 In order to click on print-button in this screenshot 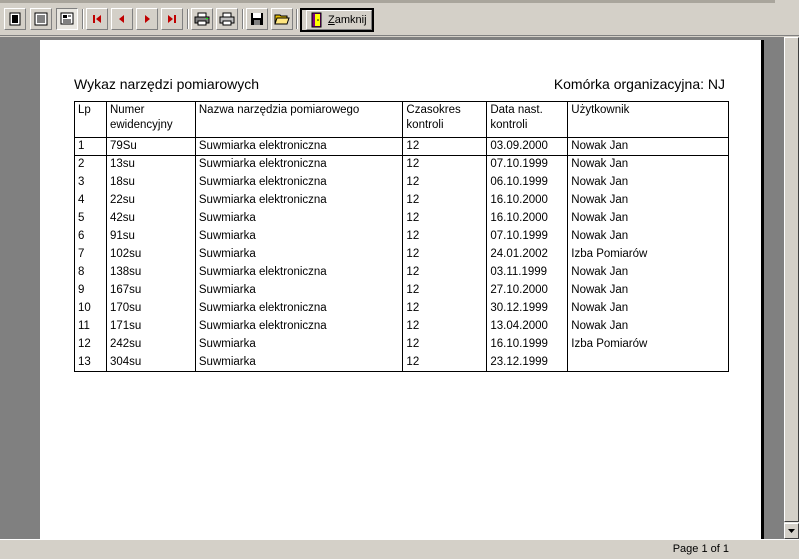, I will do `click(227, 19)`.